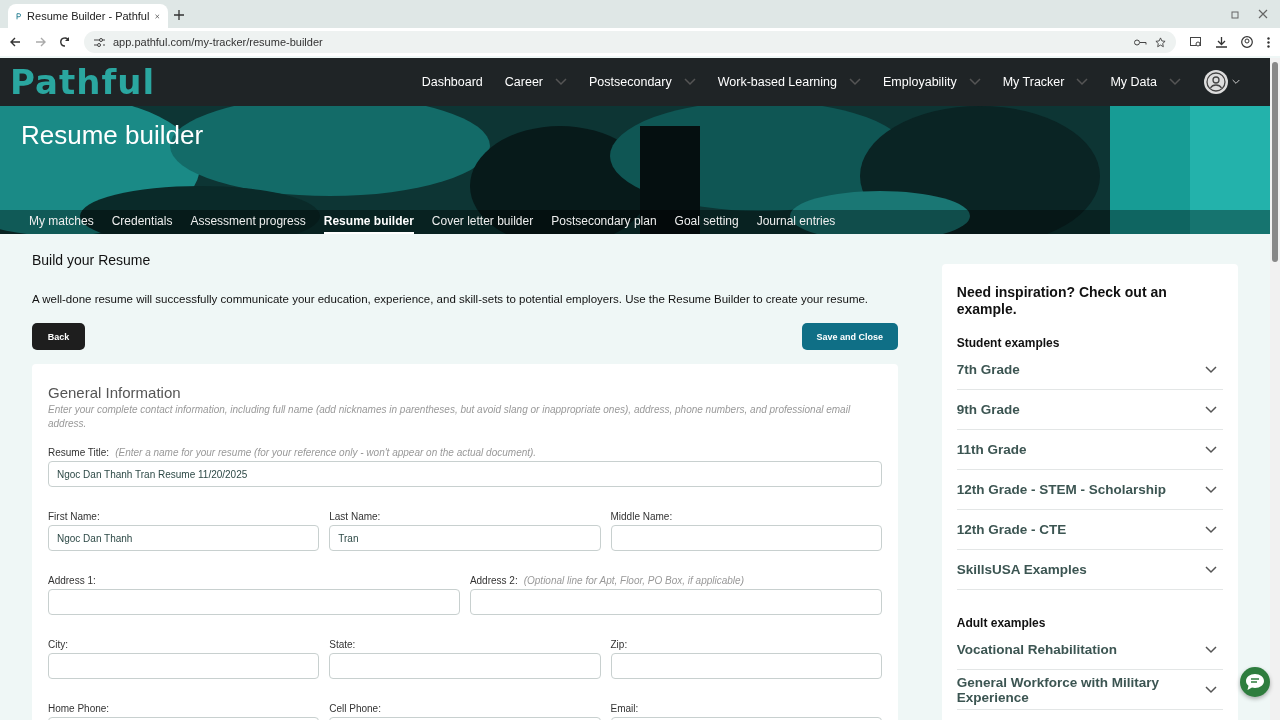 This screenshot has width=1280, height=720. Describe the element at coordinates (1247, 42) in the screenshot. I see `profile-icon` at that location.